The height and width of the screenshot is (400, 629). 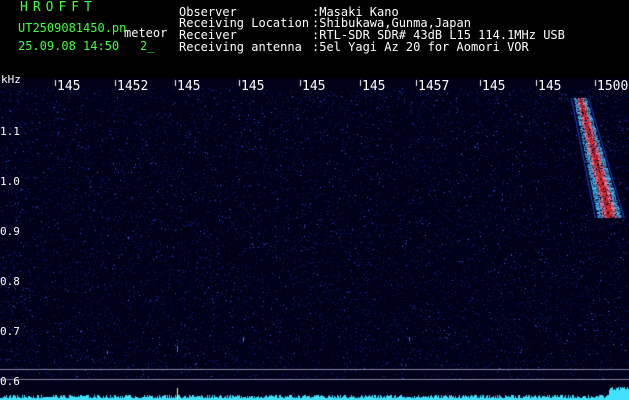 What do you see at coordinates (420, 47) in the screenshot?
I see `antenna-value: :5el Yagi Az 20 for Aomori VOR` at bounding box center [420, 47].